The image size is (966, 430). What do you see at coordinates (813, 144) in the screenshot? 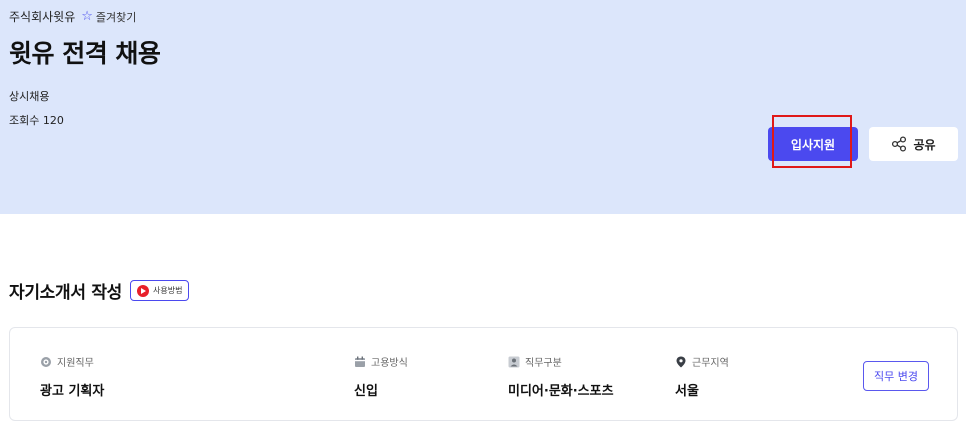
I see `apply-button: 입사지원` at bounding box center [813, 144].